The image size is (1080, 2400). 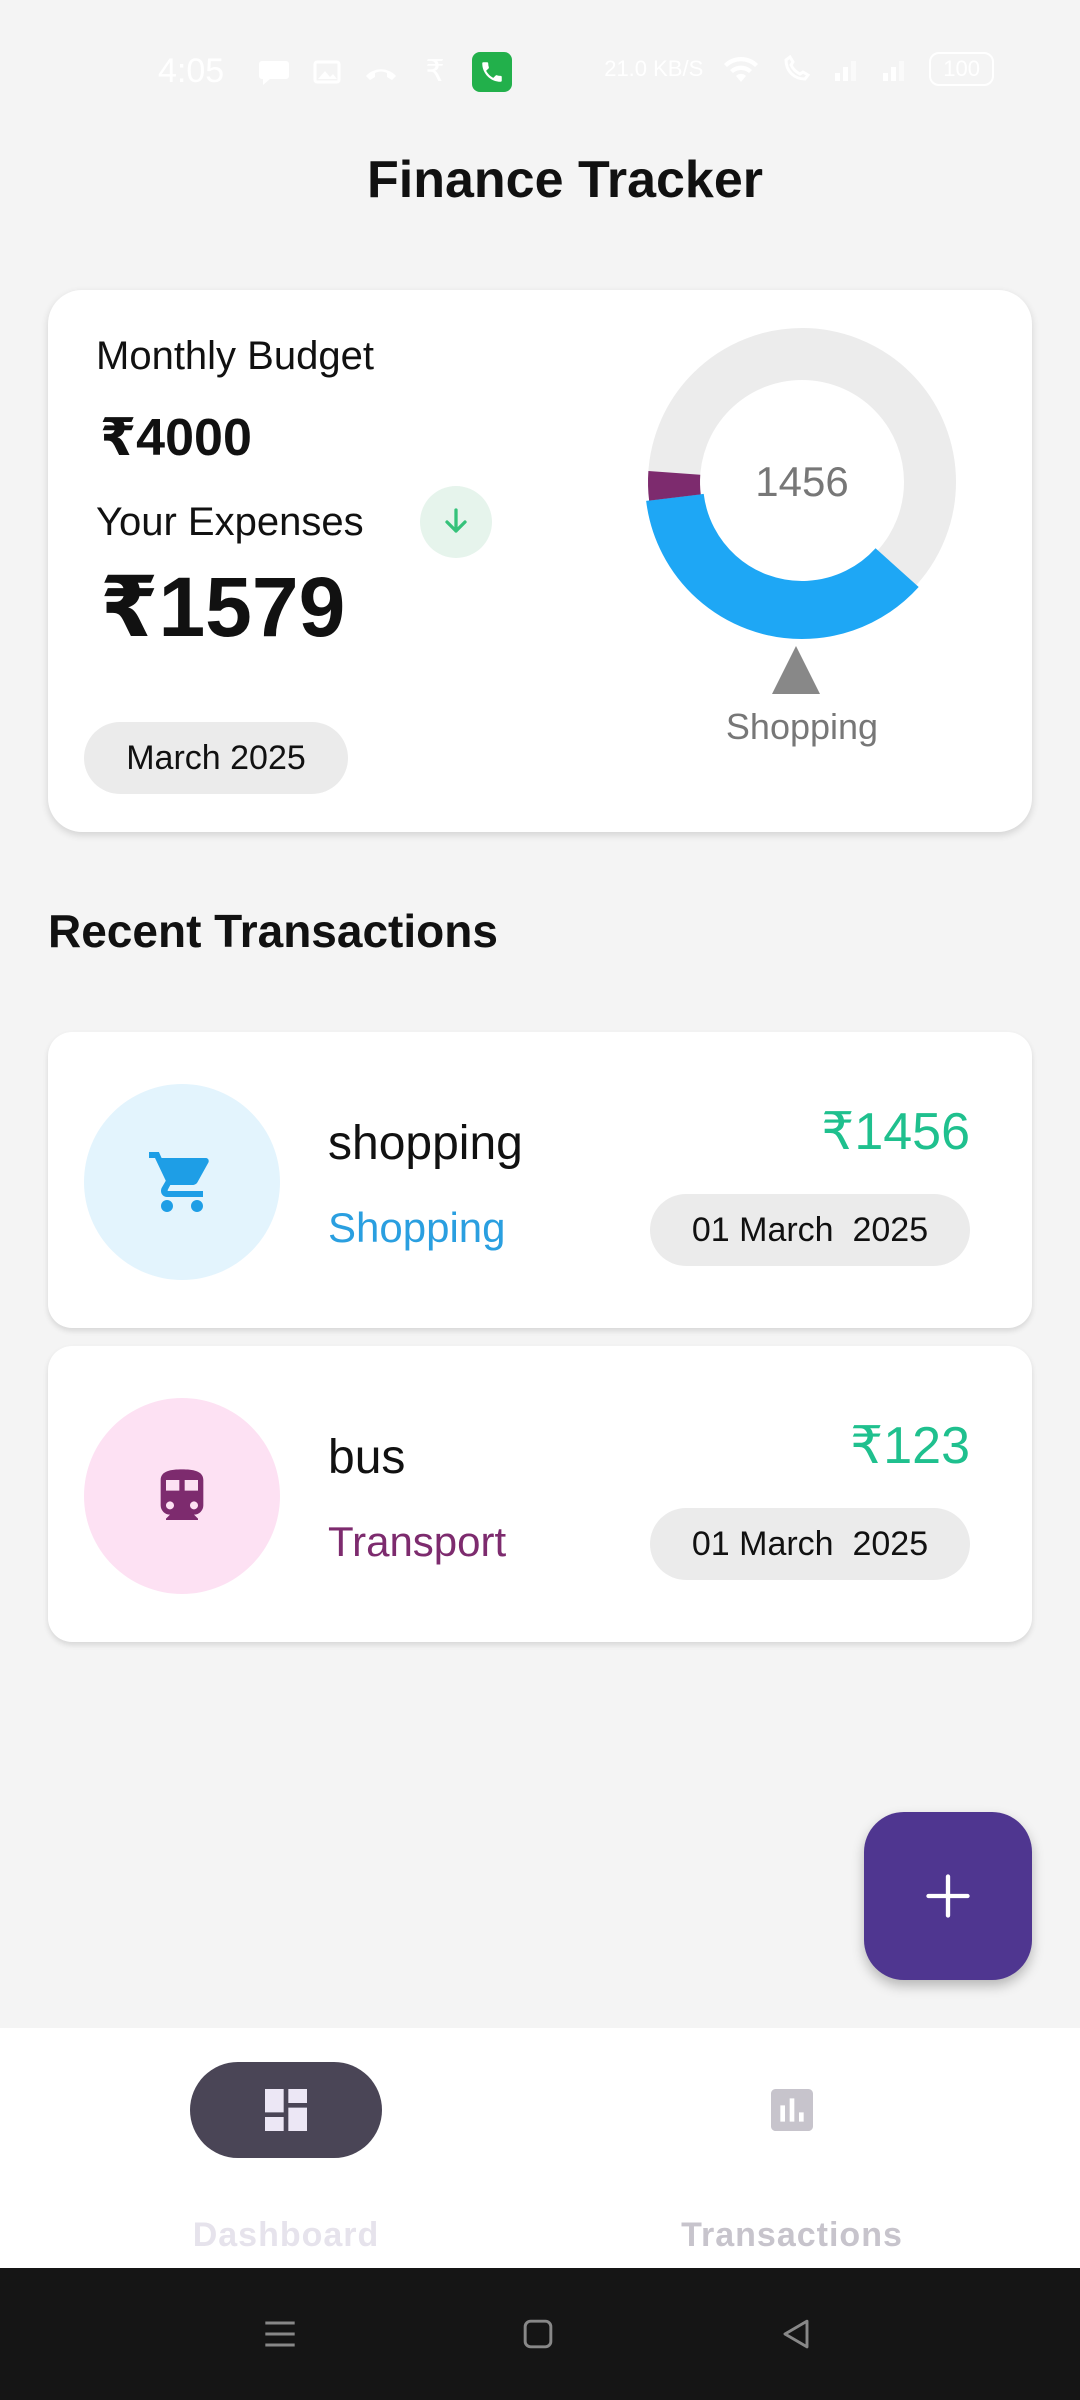 I want to click on nav-active-indicator, so click(x=286, y=2110).